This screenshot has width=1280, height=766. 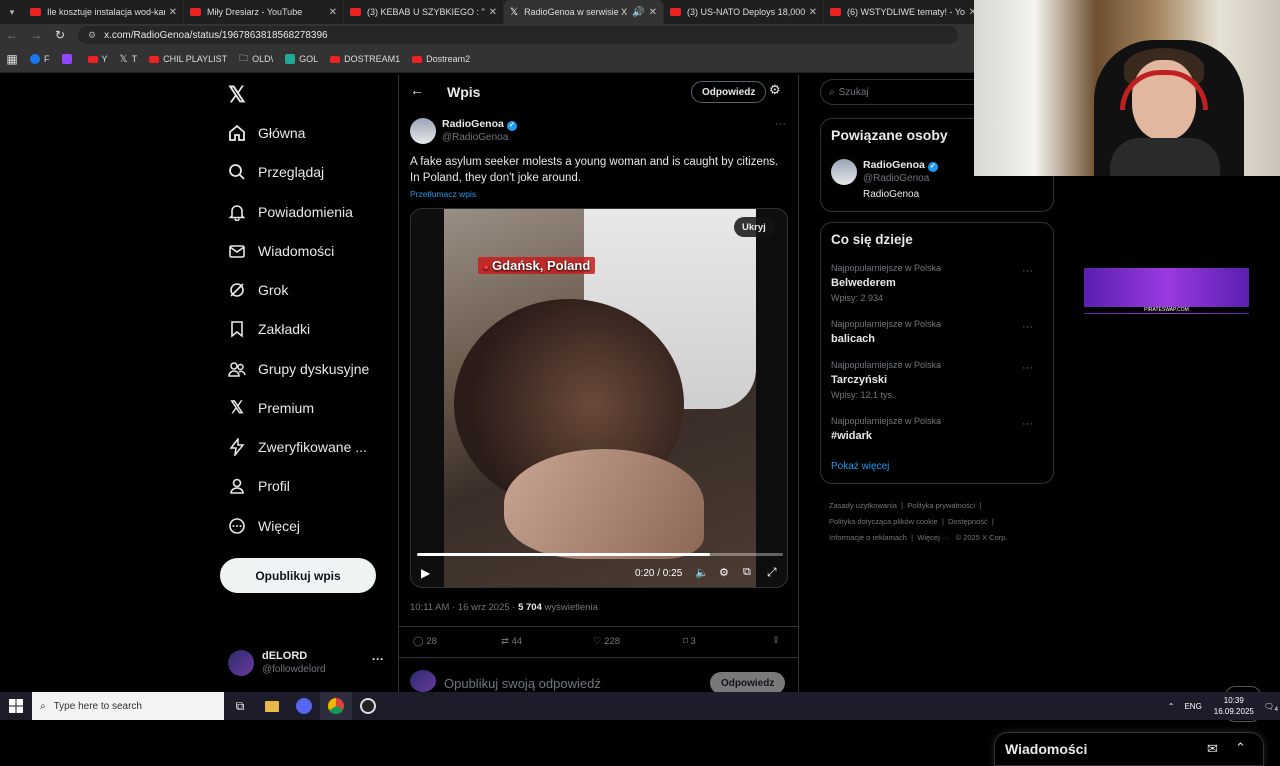 What do you see at coordinates (744, 12) in the screenshot?
I see `browser-tab: (3) US-NATO Deploys 18,000 El ✕` at bounding box center [744, 12].